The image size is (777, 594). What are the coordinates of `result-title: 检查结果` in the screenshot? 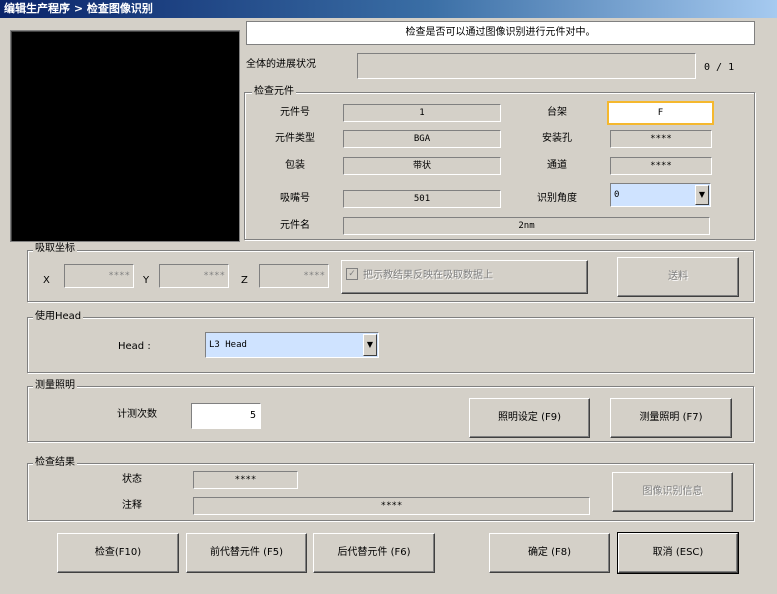 It's located at (55, 463).